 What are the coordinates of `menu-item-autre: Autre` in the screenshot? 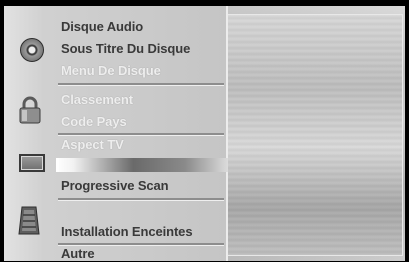 It's located at (78, 253).